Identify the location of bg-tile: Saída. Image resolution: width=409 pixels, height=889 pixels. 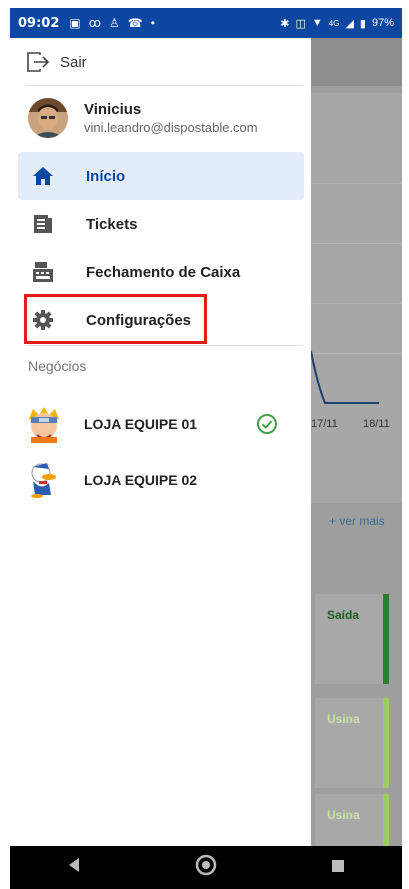
(352, 639).